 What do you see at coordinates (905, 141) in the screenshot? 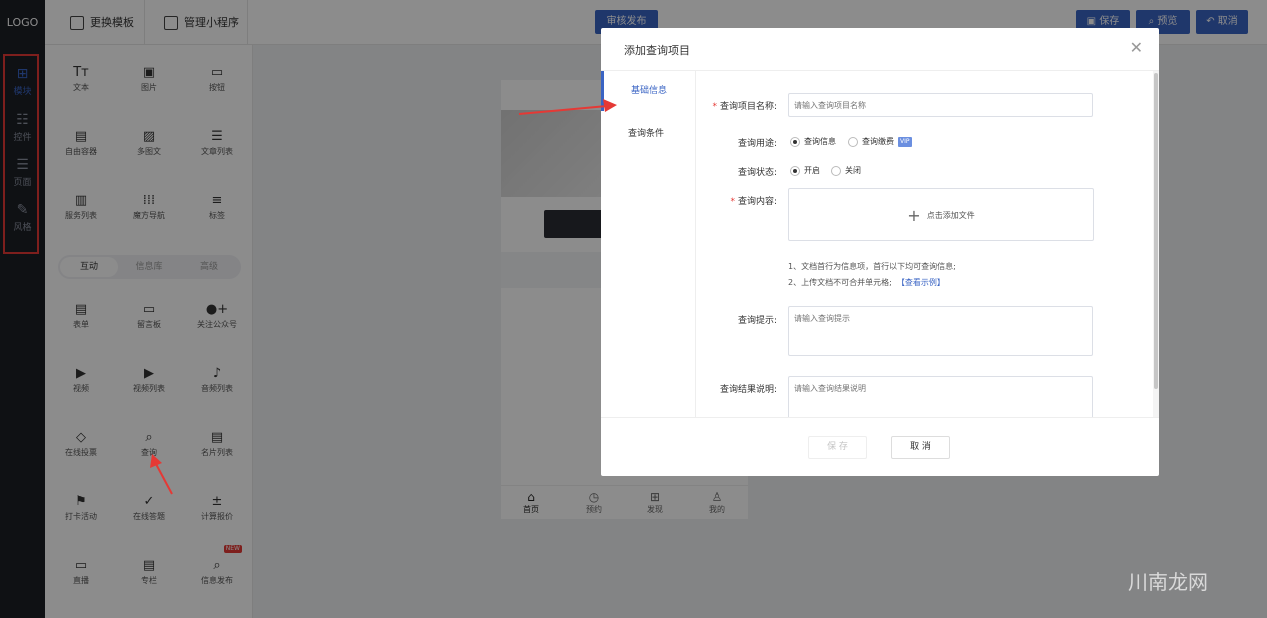
I see `vip-badge: VIP` at bounding box center [905, 141].